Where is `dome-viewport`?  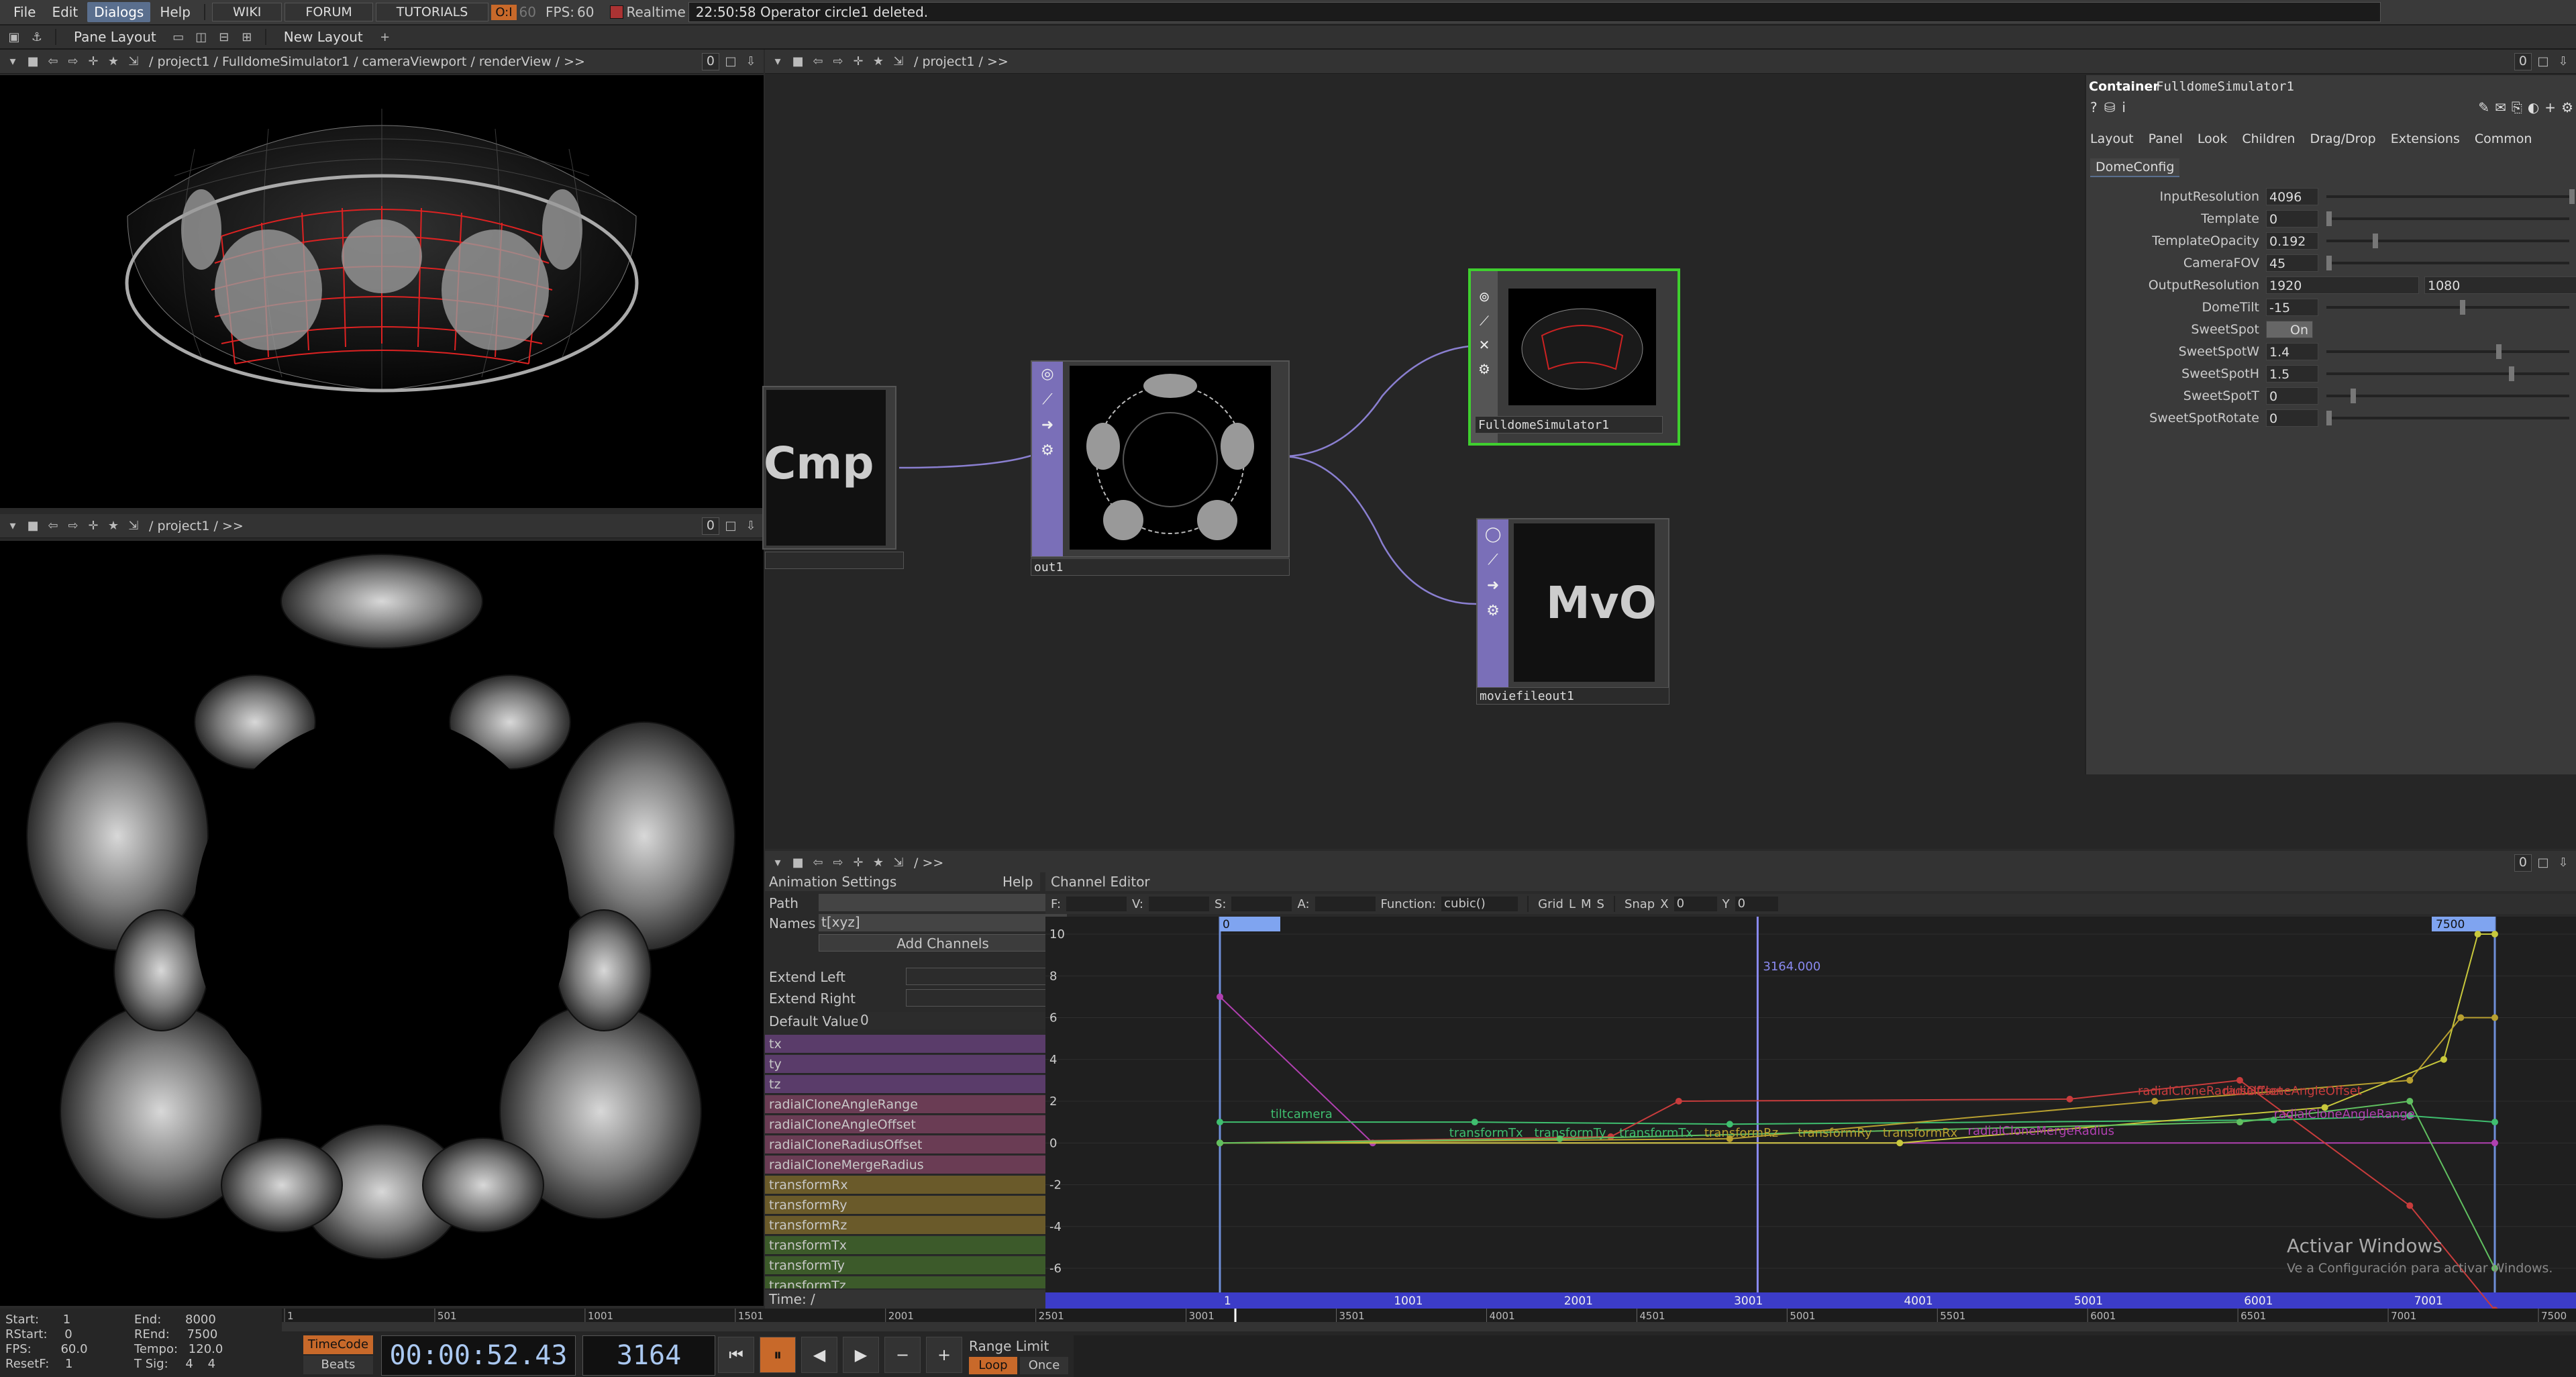
dome-viewport is located at coordinates (382, 291).